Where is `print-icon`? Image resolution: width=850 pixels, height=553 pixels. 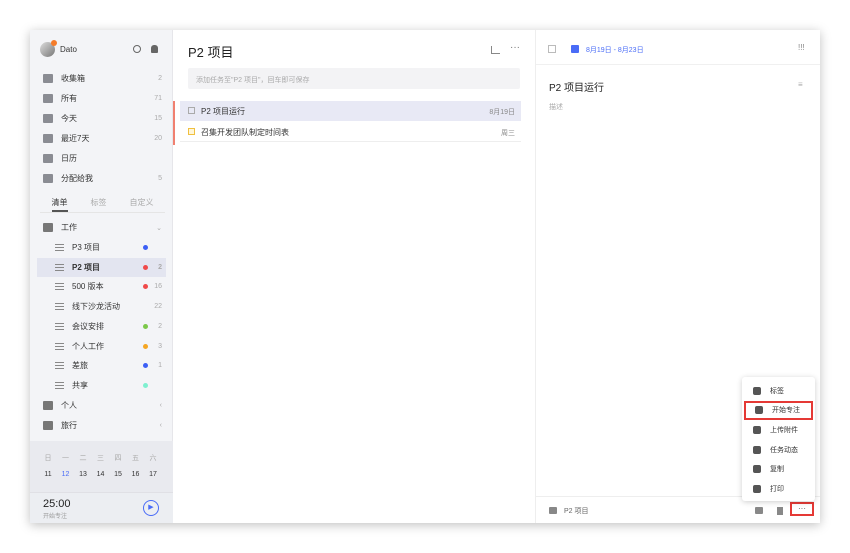 print-icon is located at coordinates (757, 489).